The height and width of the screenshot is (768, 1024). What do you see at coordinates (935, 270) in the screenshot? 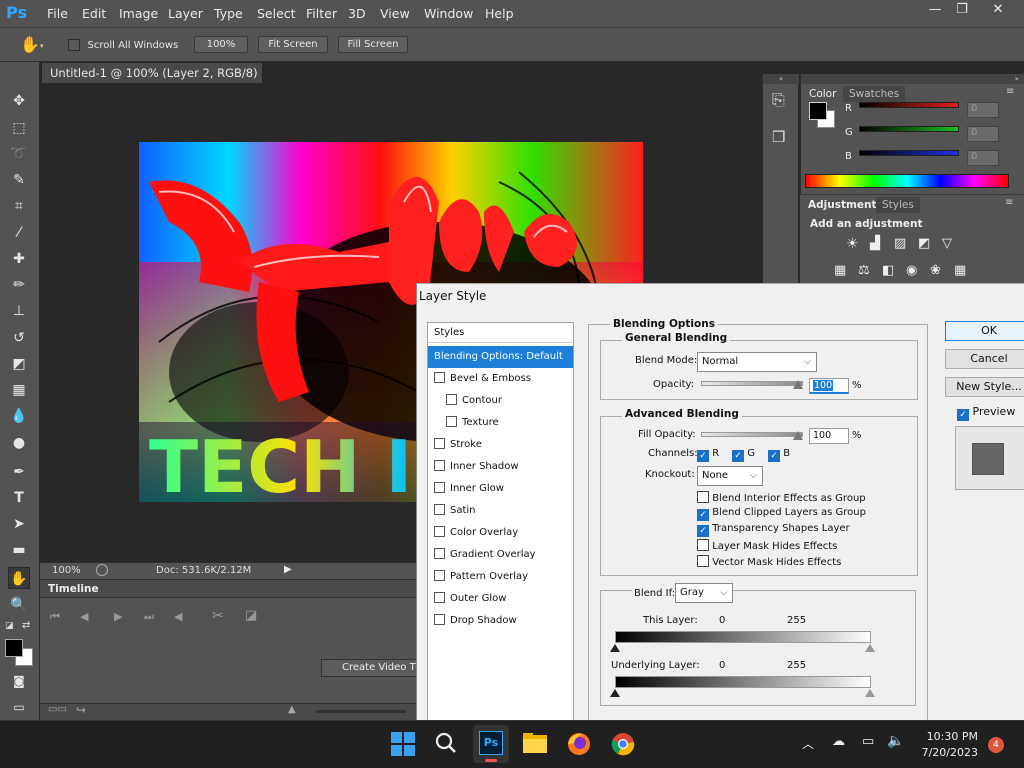
I see `channel-mixer-icon: ❀` at bounding box center [935, 270].